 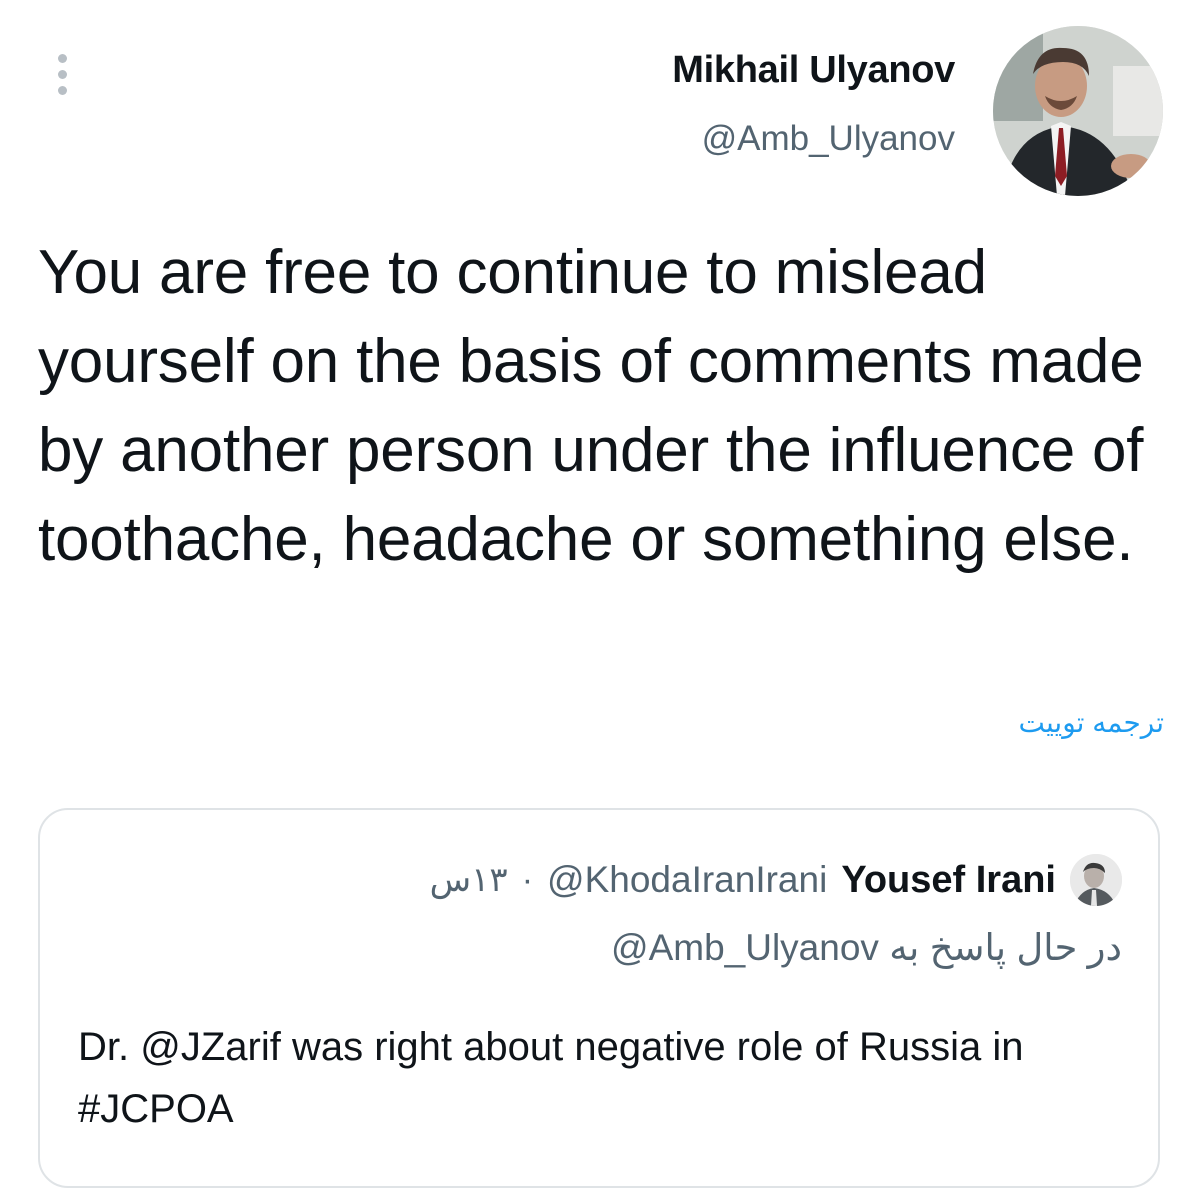 I want to click on author-name: Mikhail Ulyanov, so click(x=813, y=70).